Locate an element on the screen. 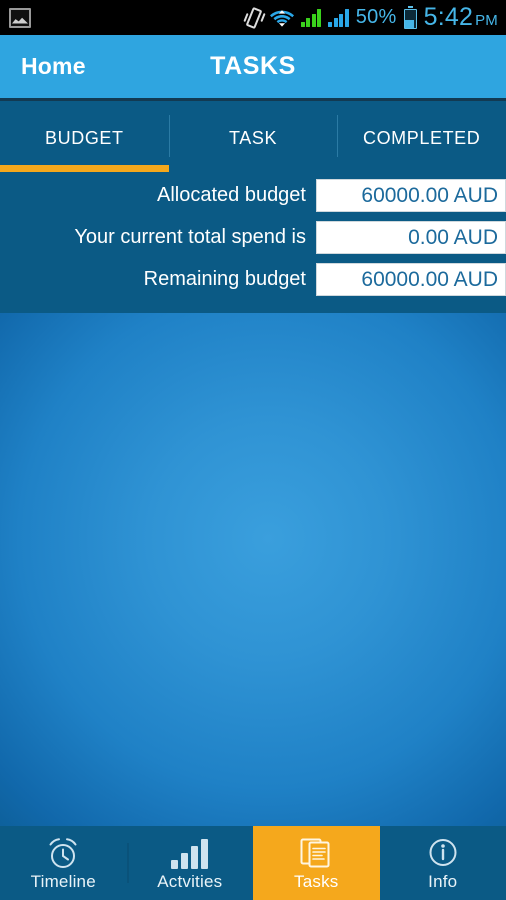  nav-item-tasks-label: Tasks is located at coordinates (316, 881).